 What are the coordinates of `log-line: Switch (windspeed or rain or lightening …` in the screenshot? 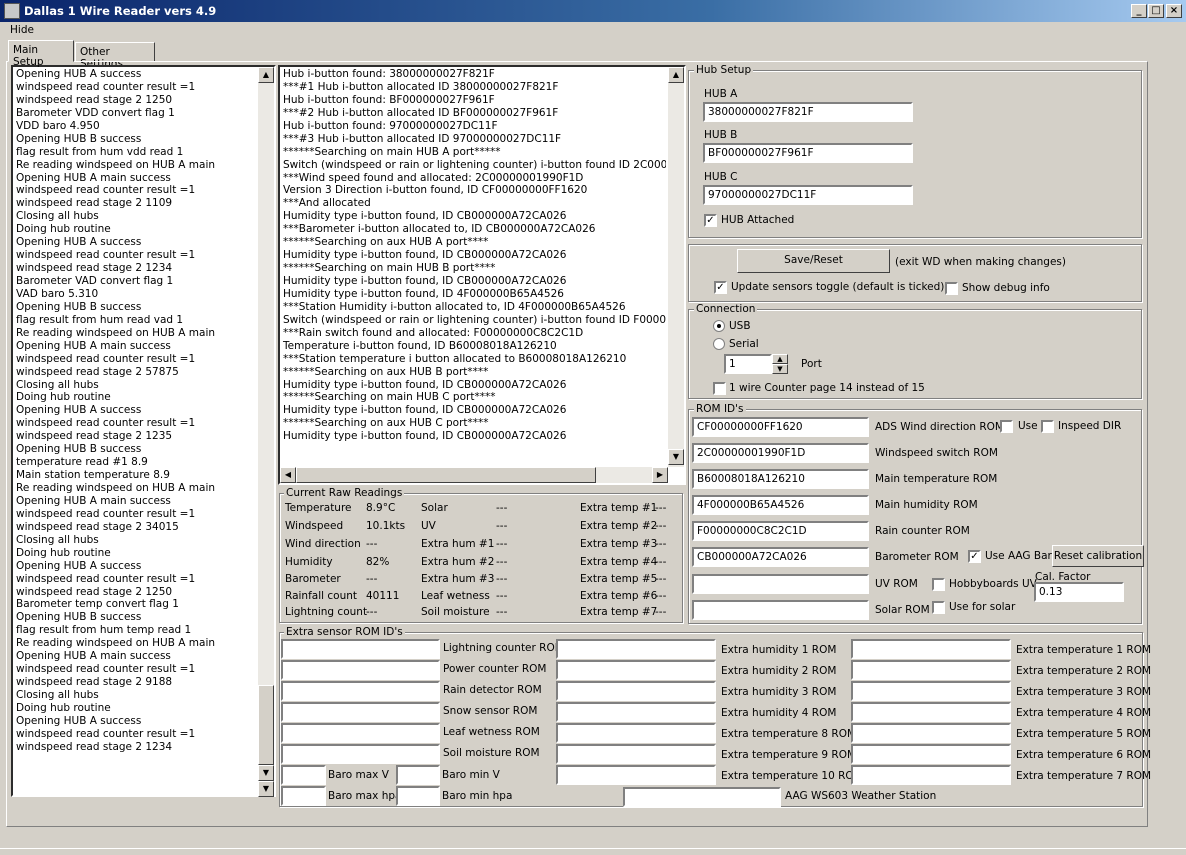 It's located at (474, 164).